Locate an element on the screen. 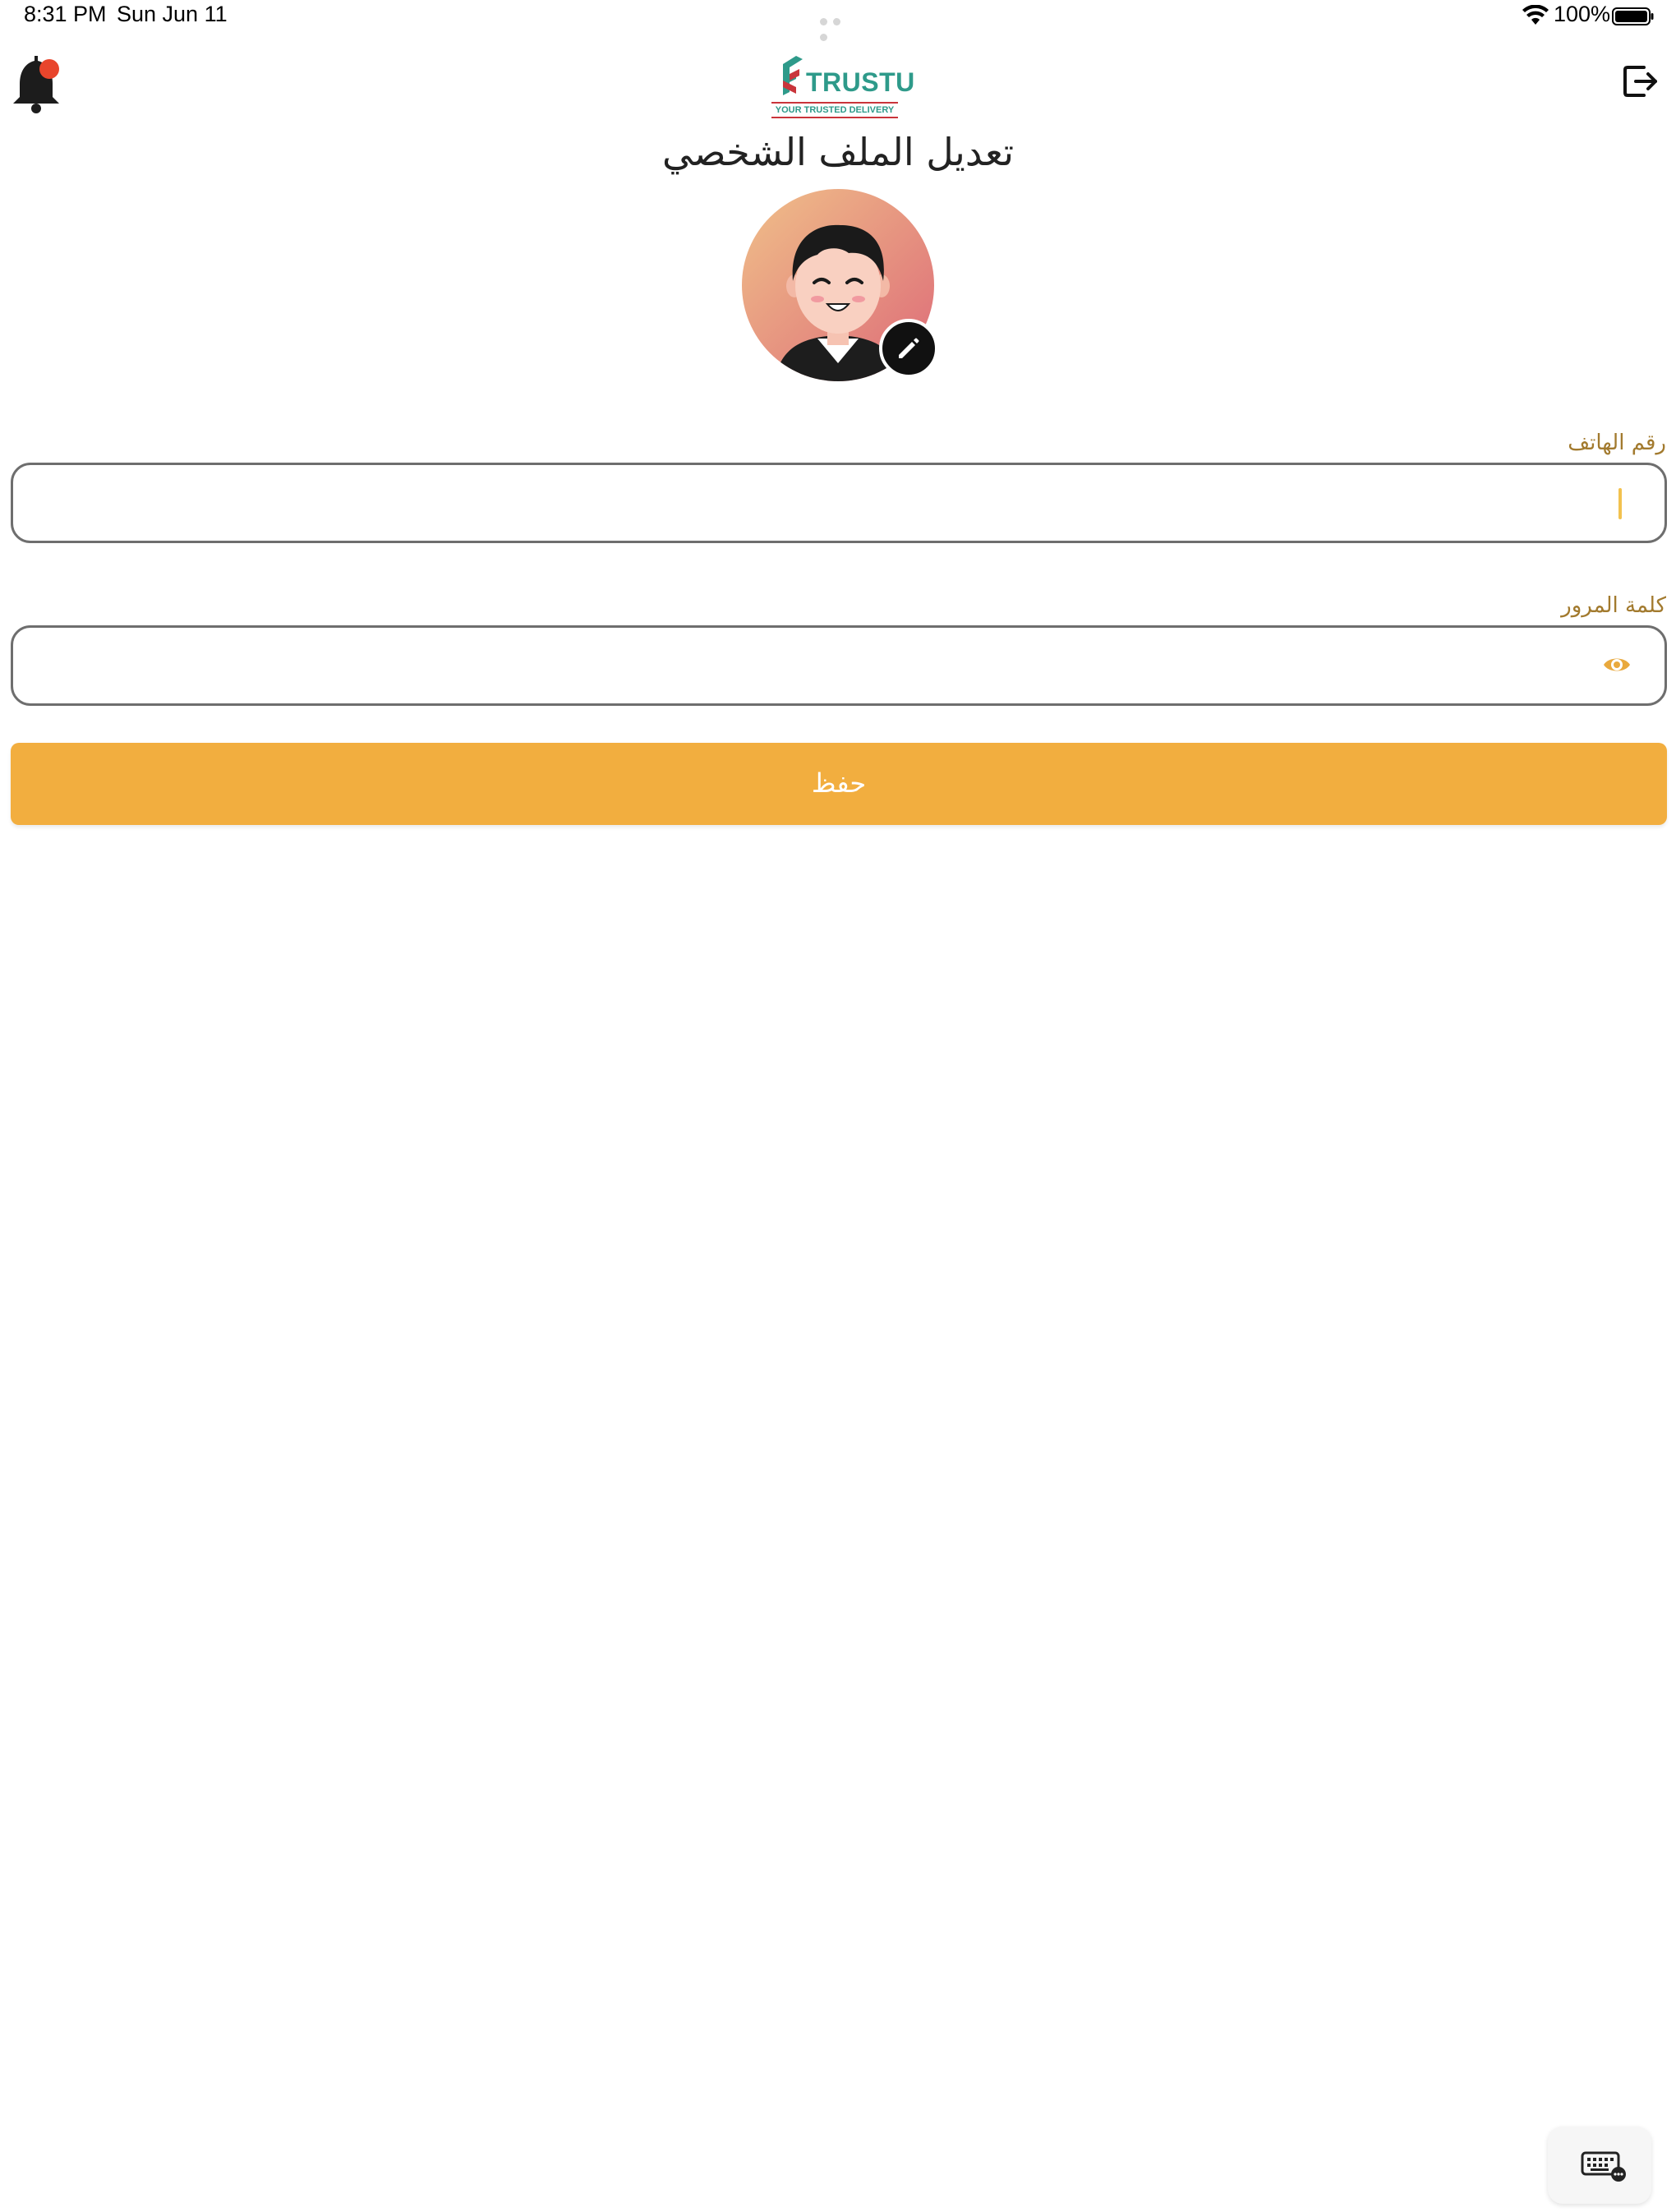 This screenshot has height=2212, width=1676. save-button-label: حفظ is located at coordinates (839, 783).